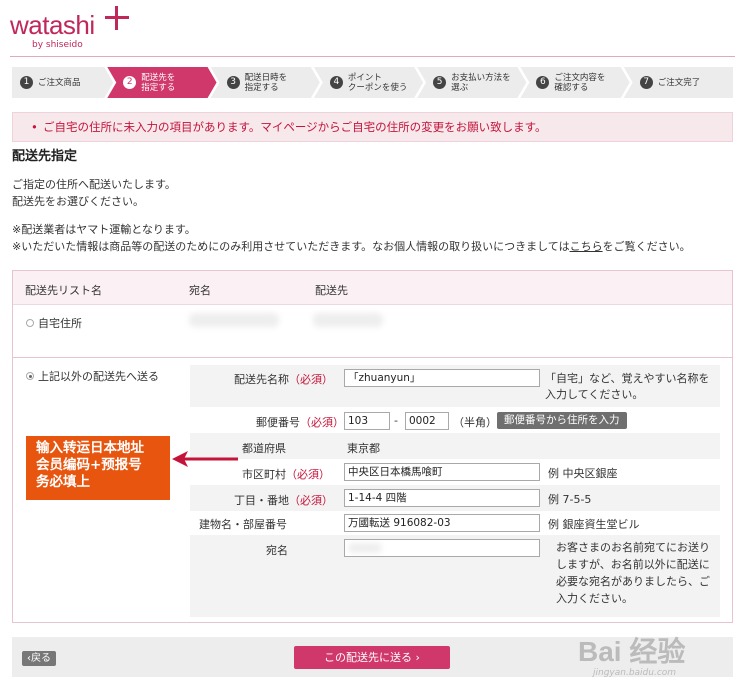  I want to click on prefecture-value: 東京都, so click(363, 448).